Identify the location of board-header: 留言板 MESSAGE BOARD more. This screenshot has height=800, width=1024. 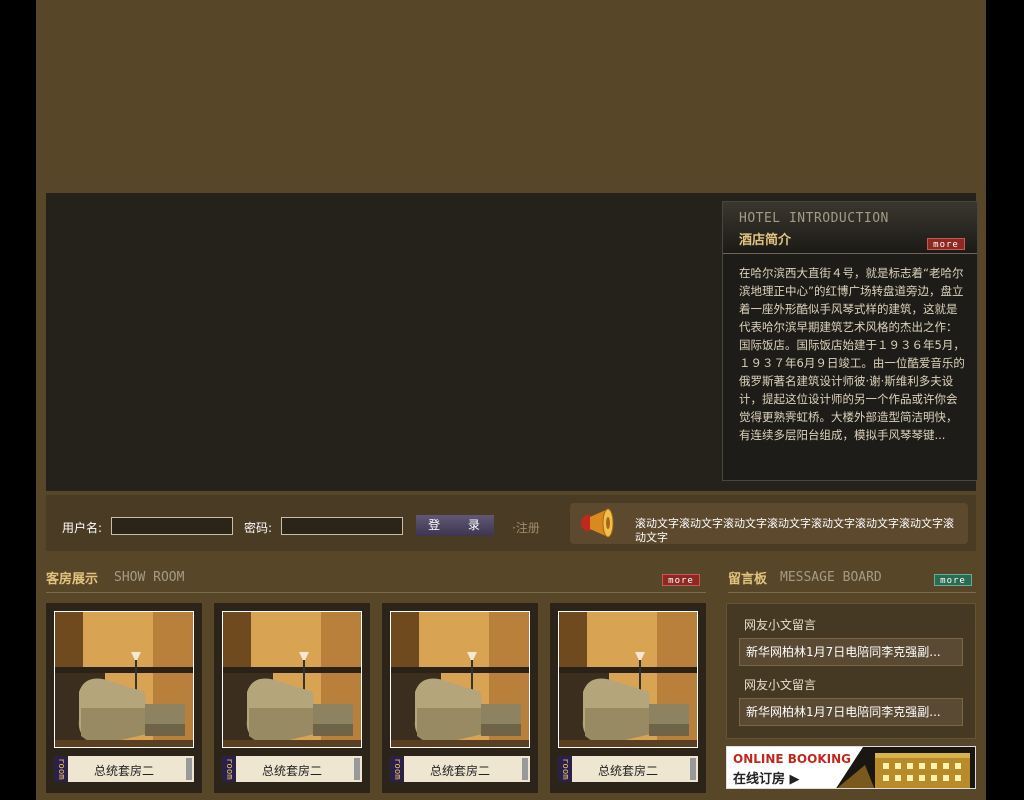
(852, 580).